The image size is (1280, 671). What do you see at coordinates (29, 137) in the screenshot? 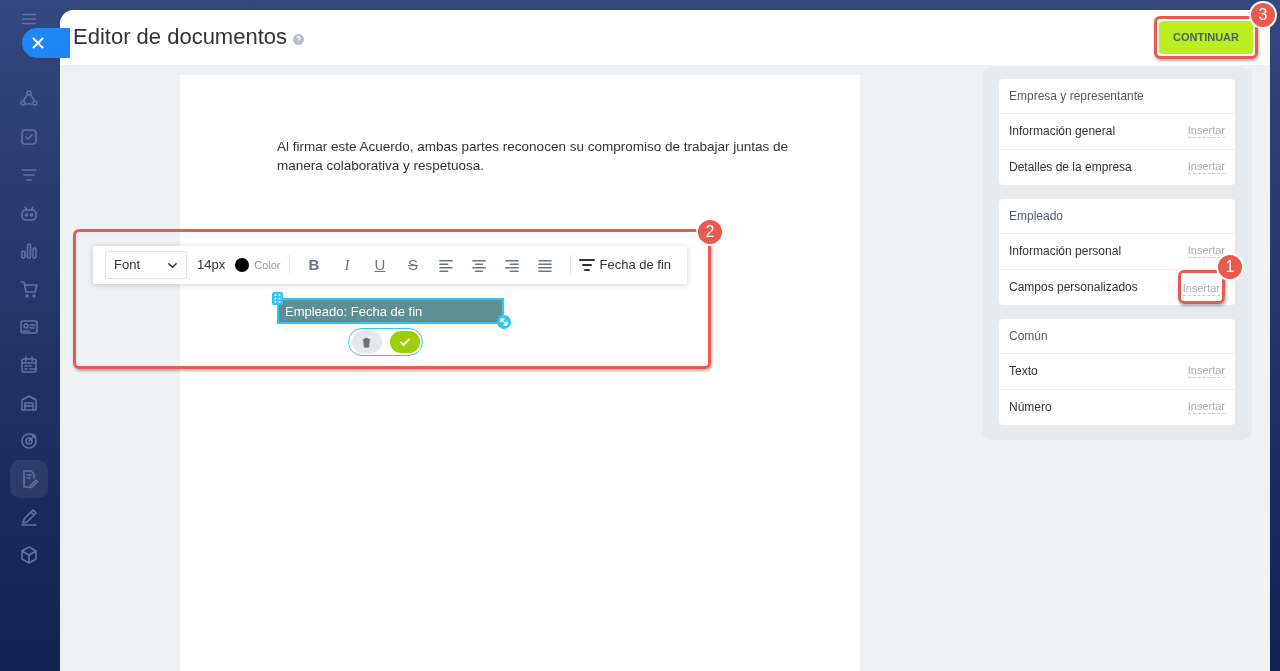
I see `checkbox-icon` at bounding box center [29, 137].